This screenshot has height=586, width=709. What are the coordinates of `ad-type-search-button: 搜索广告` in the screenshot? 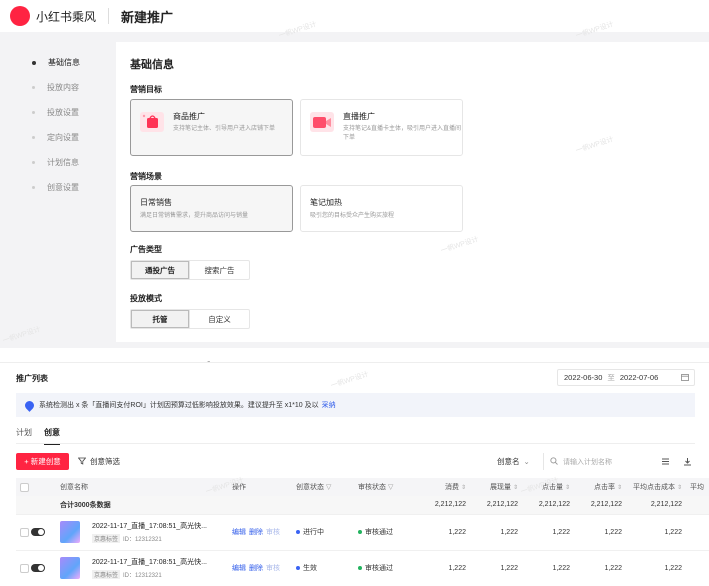 It's located at (219, 270).